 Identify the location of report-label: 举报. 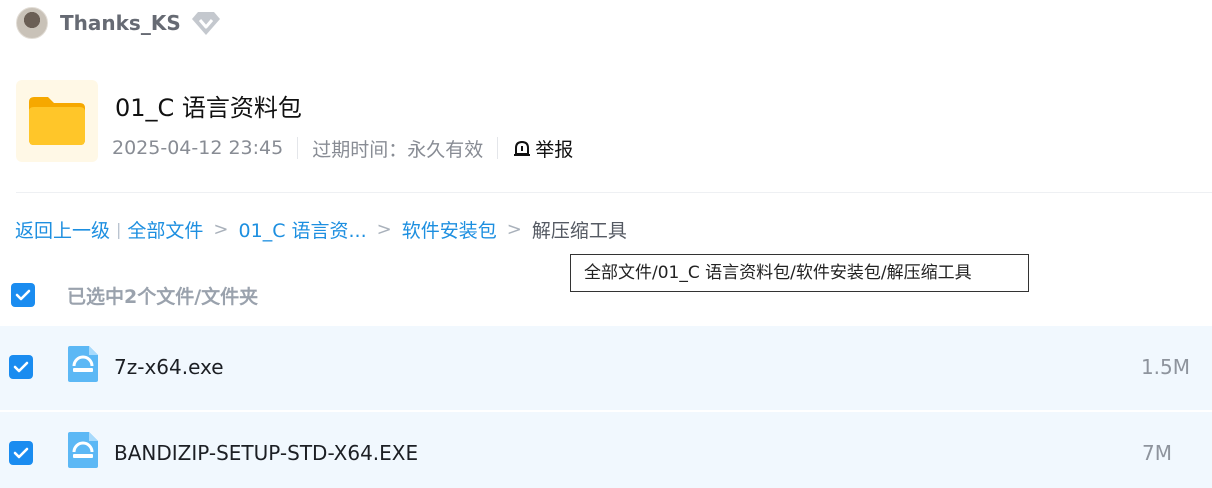
(554, 149).